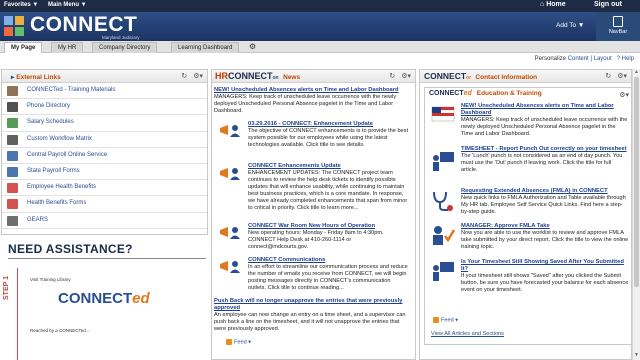 This screenshot has height=360, width=640. I want to click on home-link: ⌂ Home, so click(553, 4).